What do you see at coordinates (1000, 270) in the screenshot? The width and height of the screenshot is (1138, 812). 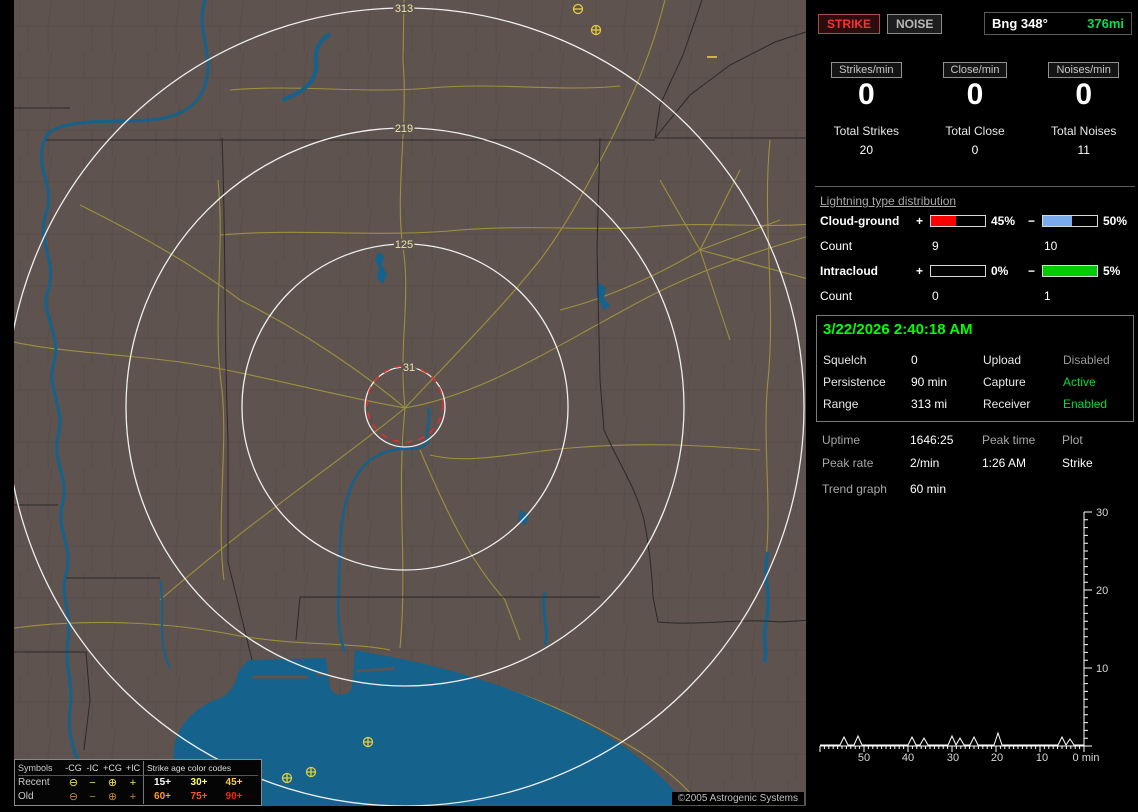 I see `ic-plus-percent: 0%` at bounding box center [1000, 270].